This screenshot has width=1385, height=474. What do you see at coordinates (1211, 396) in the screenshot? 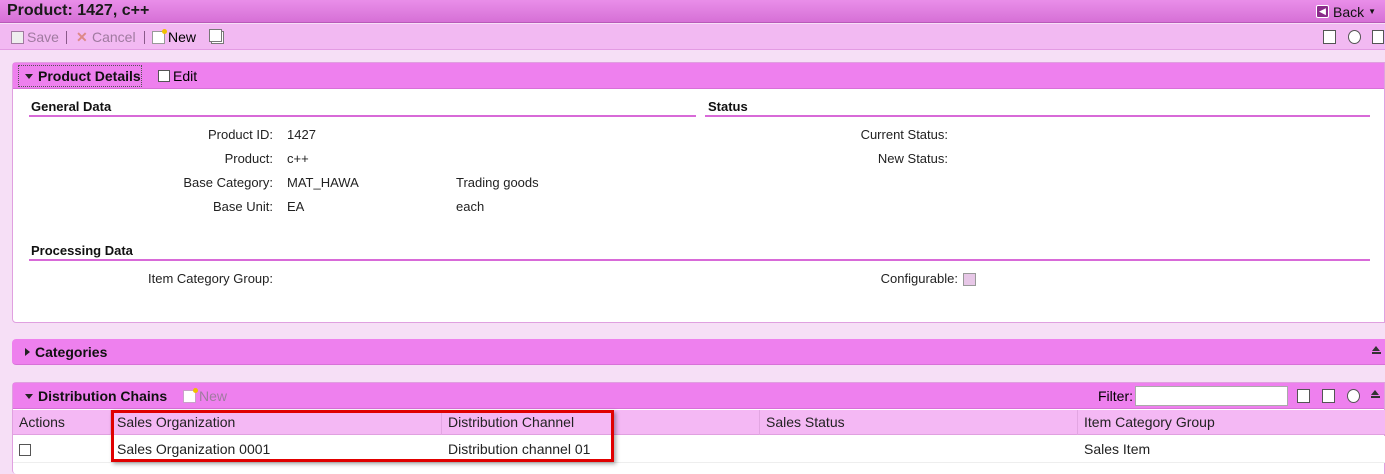
I see `filter-input` at bounding box center [1211, 396].